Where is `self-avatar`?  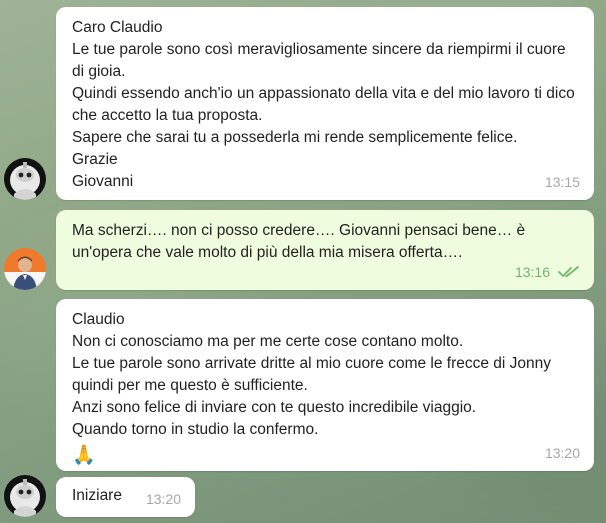
self-avatar is located at coordinates (25, 269).